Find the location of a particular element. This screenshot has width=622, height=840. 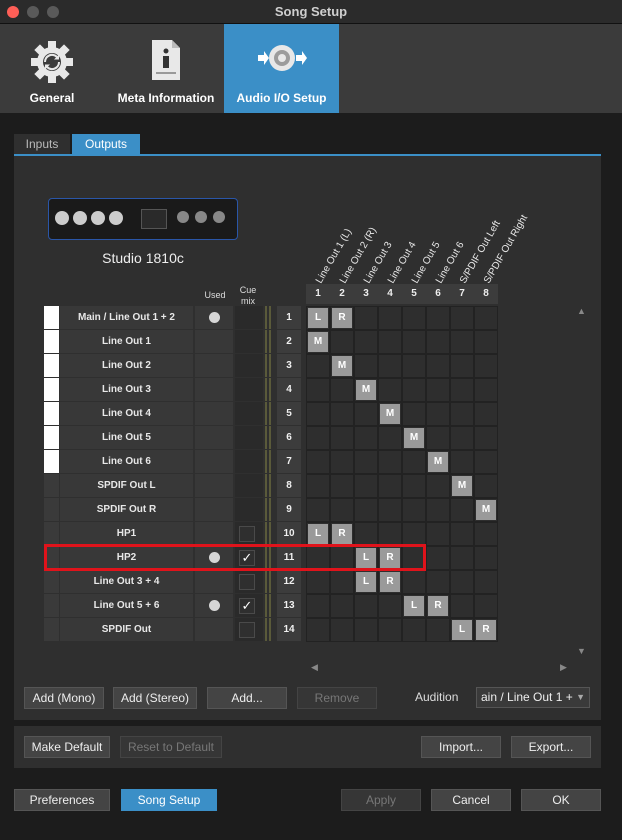

remove-button: Remove is located at coordinates (337, 698).